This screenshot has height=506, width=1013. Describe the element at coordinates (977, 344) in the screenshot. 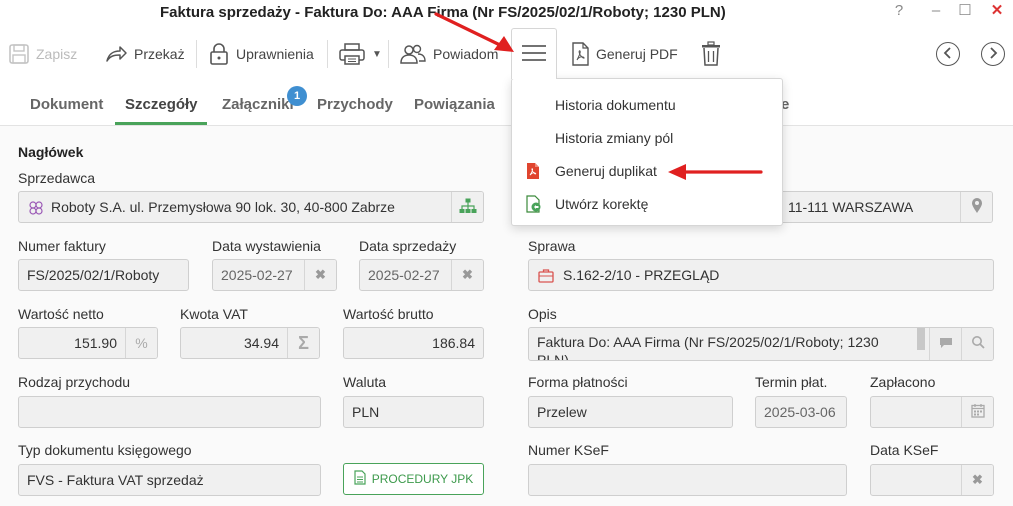

I see `description-search-button` at that location.